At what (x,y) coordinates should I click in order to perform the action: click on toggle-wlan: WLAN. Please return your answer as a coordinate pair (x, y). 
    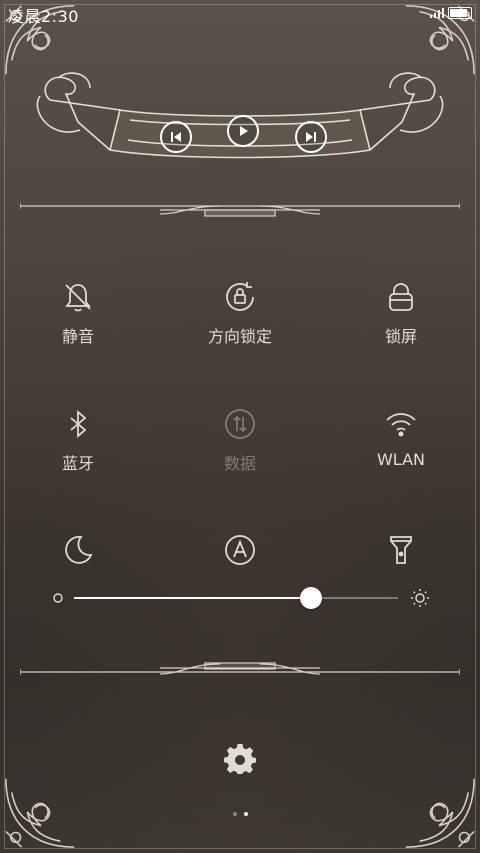
    Looking at the image, I should click on (401, 436).